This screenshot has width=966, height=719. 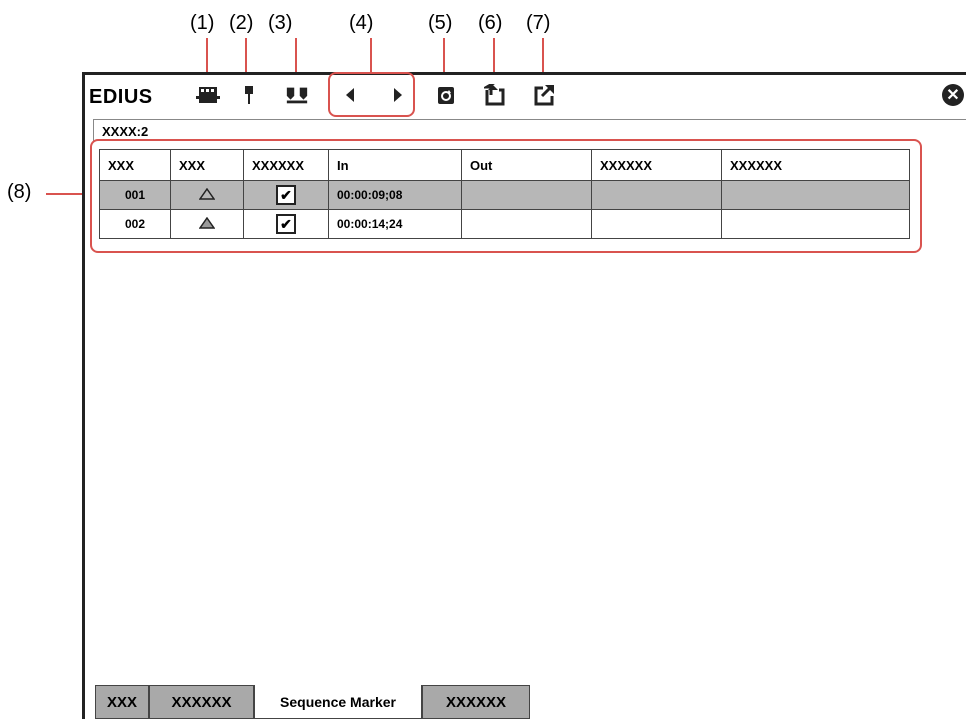 I want to click on column-header-in: In, so click(x=395, y=165).